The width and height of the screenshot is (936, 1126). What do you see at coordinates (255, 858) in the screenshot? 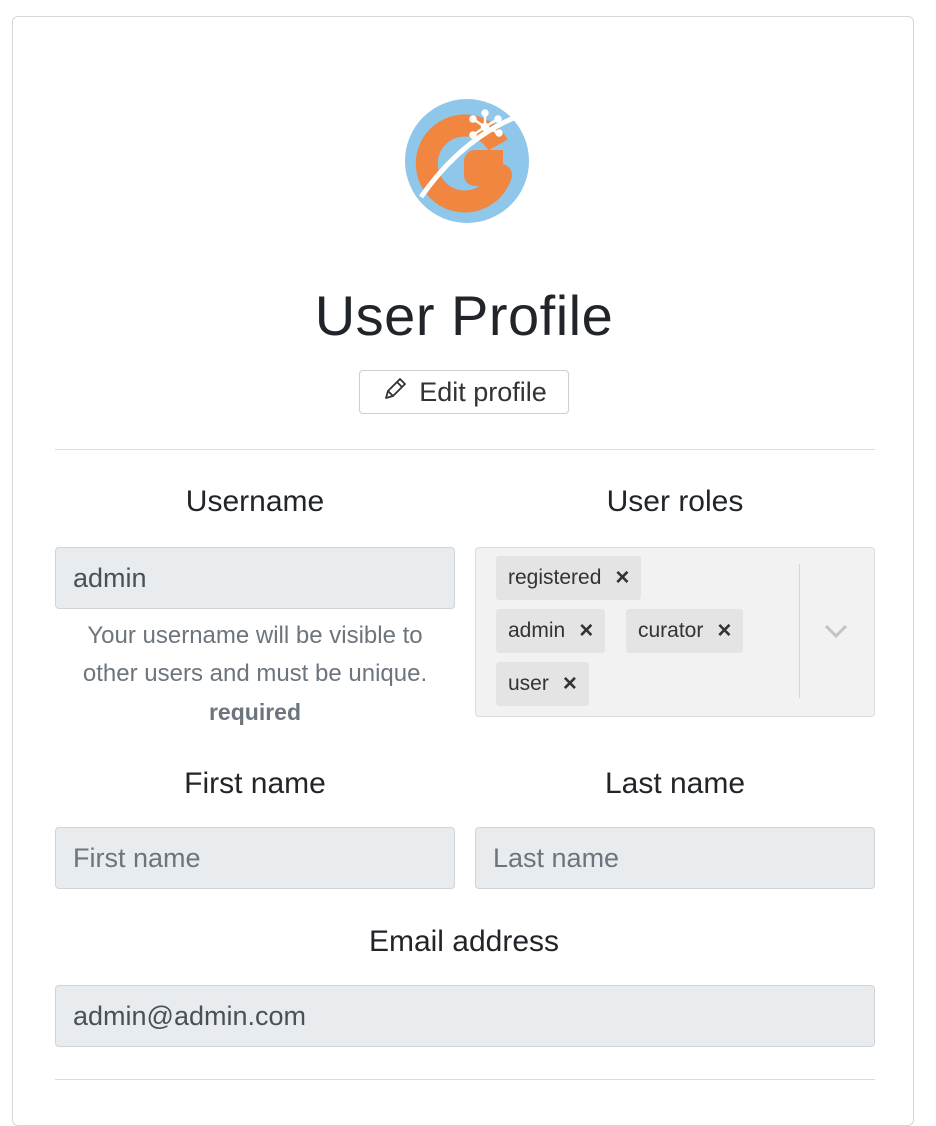
I see `first-name-input` at bounding box center [255, 858].